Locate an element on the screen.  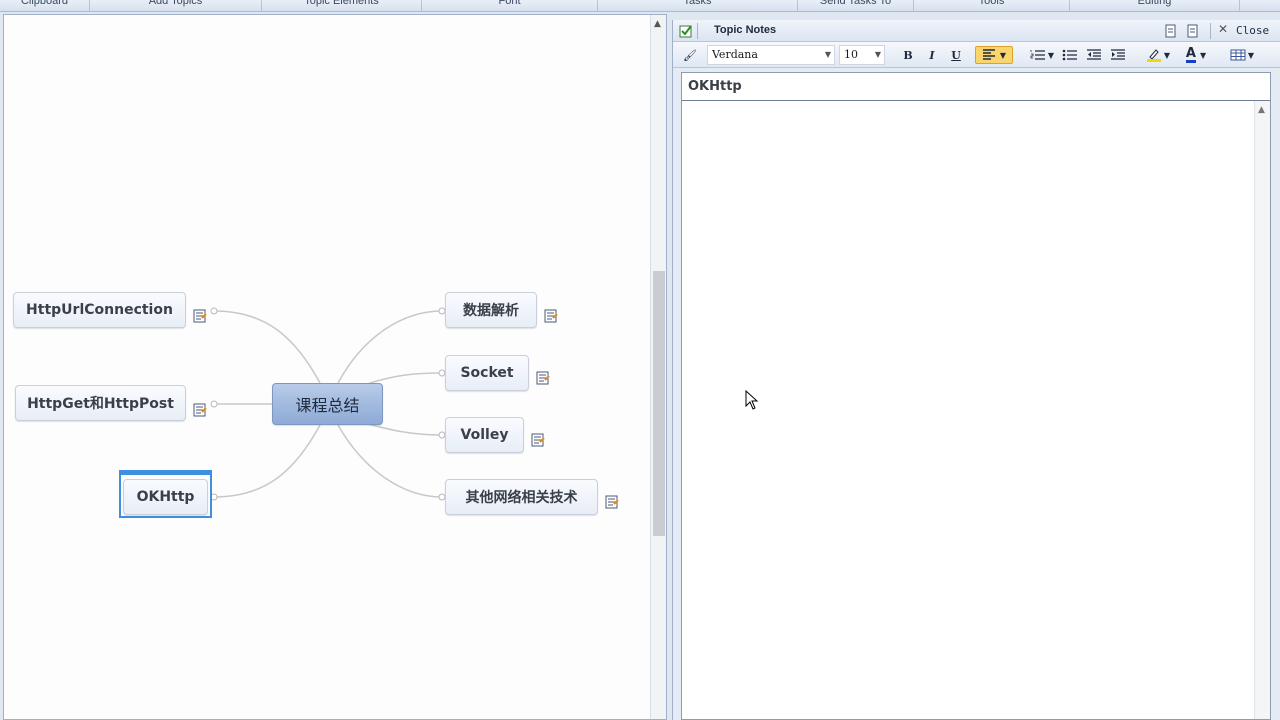
ribbon-group-tasks: Tasks is located at coordinates (698, 5).